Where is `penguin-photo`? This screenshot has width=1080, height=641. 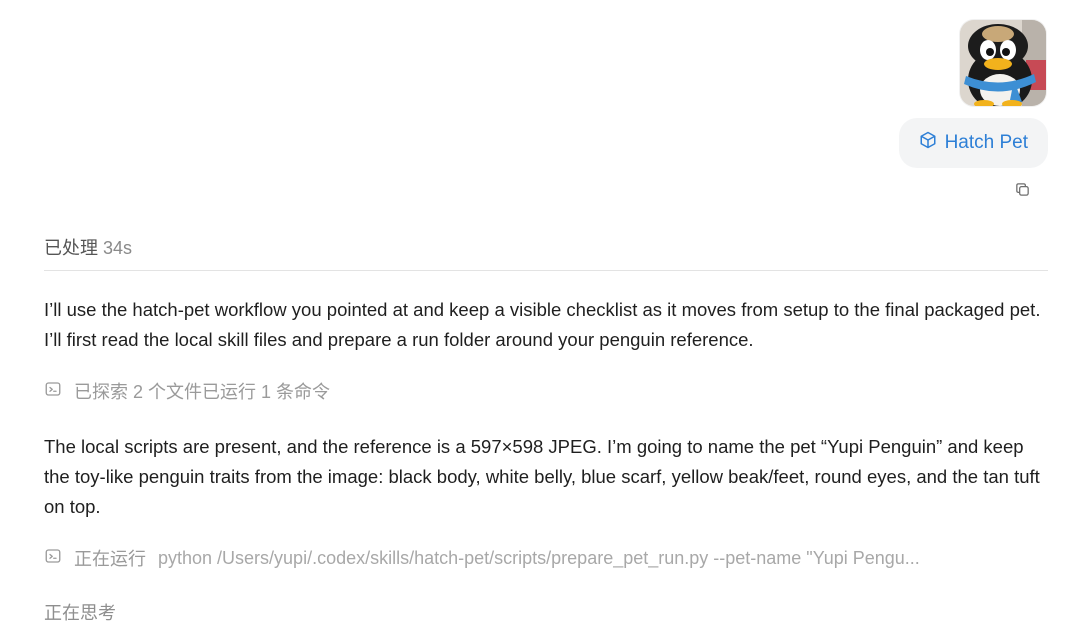 penguin-photo is located at coordinates (1003, 63).